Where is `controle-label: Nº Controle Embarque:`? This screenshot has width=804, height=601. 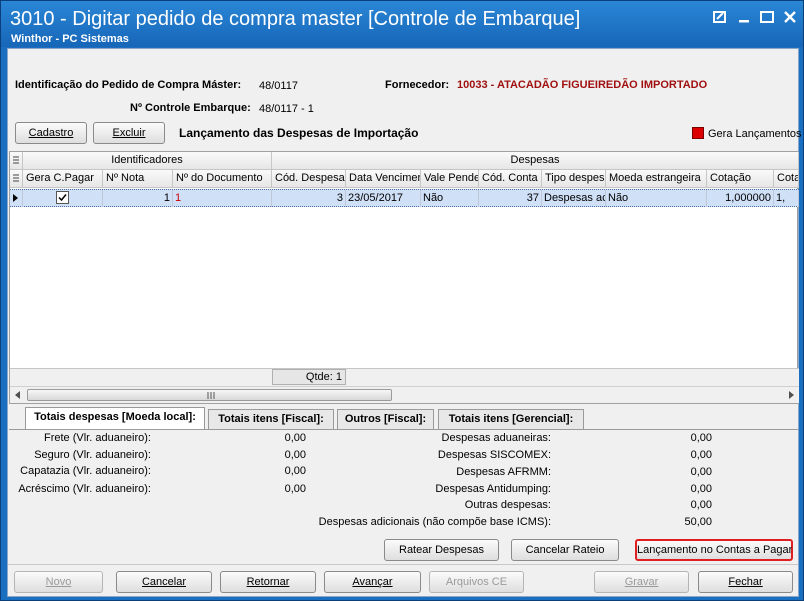
controle-label: Nº Controle Embarque: is located at coordinates (190, 108).